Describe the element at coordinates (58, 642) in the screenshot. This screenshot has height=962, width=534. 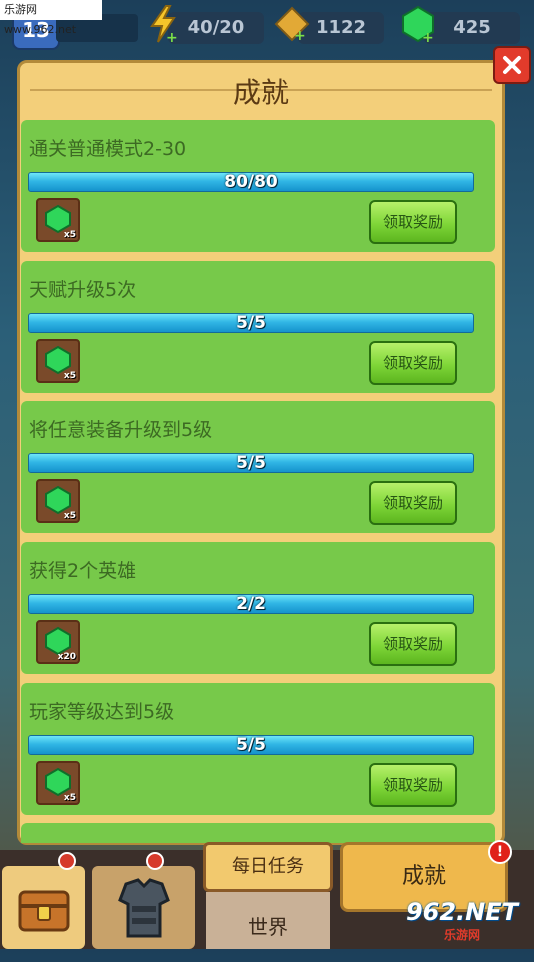
I see `reward-slot: x20` at that location.